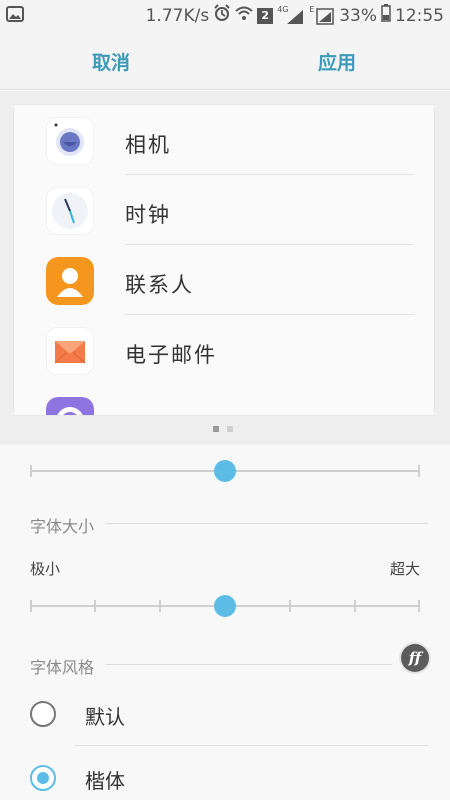 The image size is (450, 800). What do you see at coordinates (386, 15) in the screenshot?
I see `battery-icon` at bounding box center [386, 15].